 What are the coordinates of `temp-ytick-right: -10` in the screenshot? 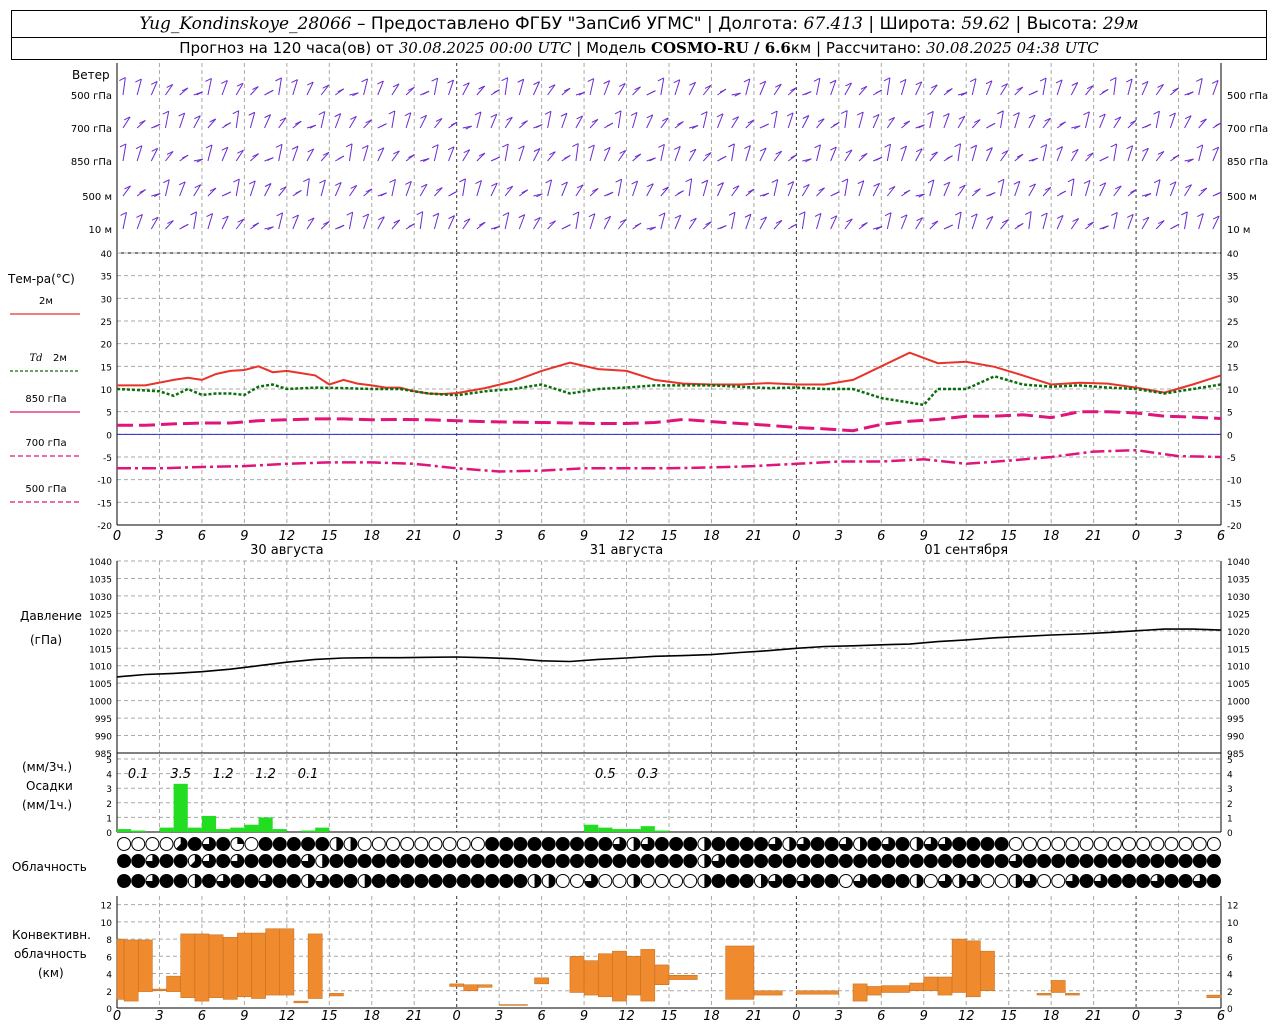 It's located at (1234, 482).